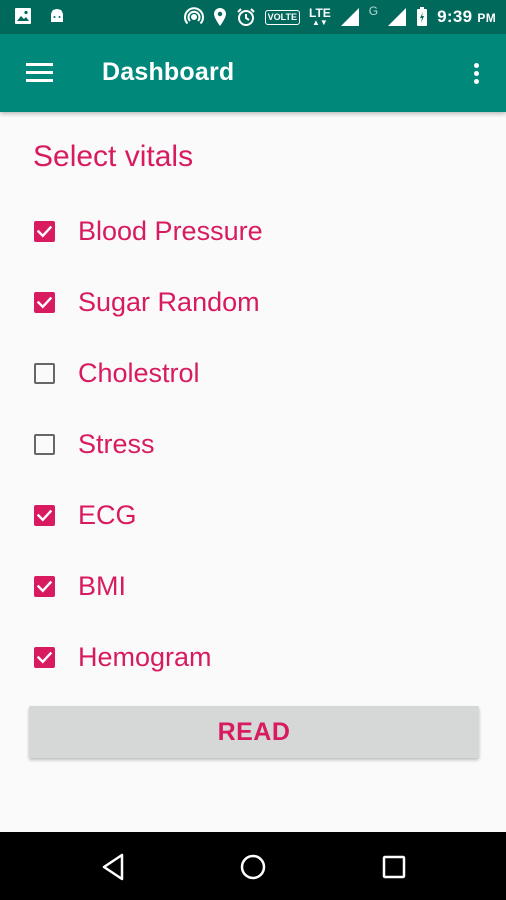 Image resolution: width=506 pixels, height=900 pixels. Describe the element at coordinates (23, 16) in the screenshot. I see `image-icon` at that location.